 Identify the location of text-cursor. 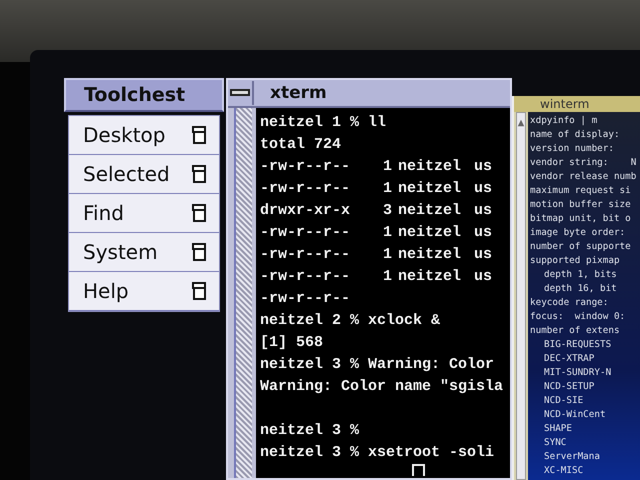
(418, 470).